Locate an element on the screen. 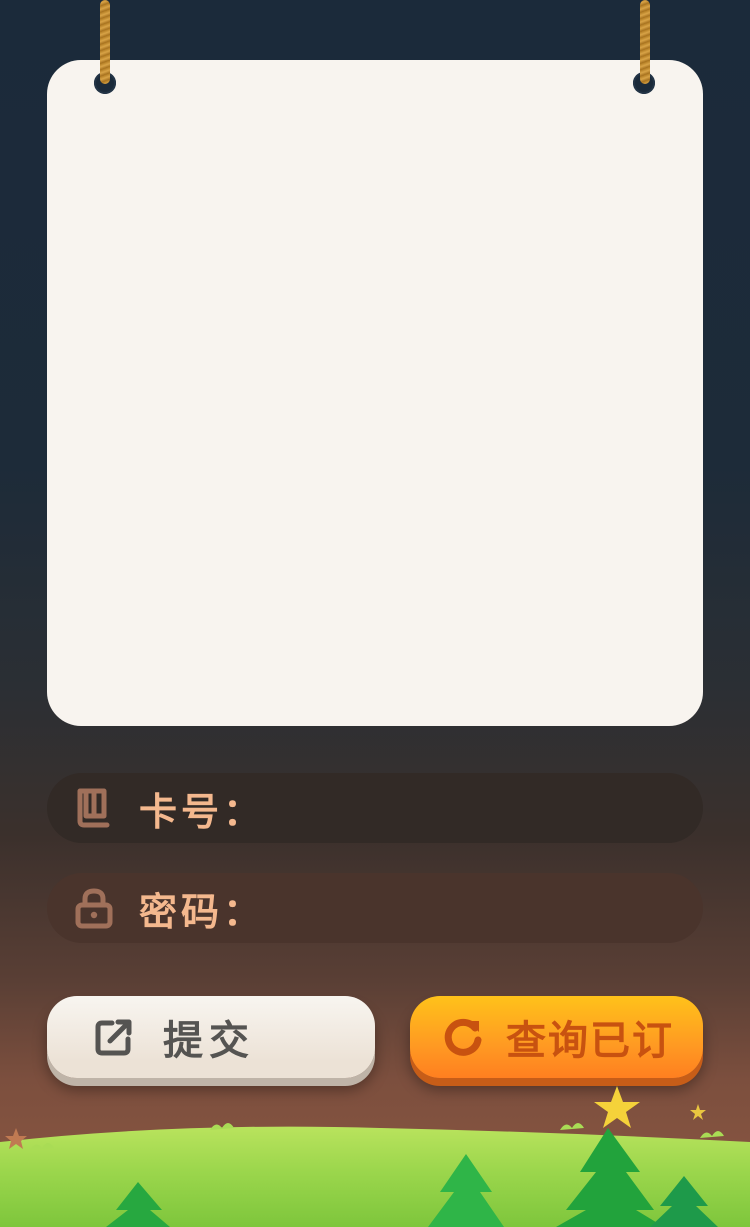 Image resolution: width=750 pixels, height=1227 pixels. grass-hill-scene is located at coordinates (375, 1156).